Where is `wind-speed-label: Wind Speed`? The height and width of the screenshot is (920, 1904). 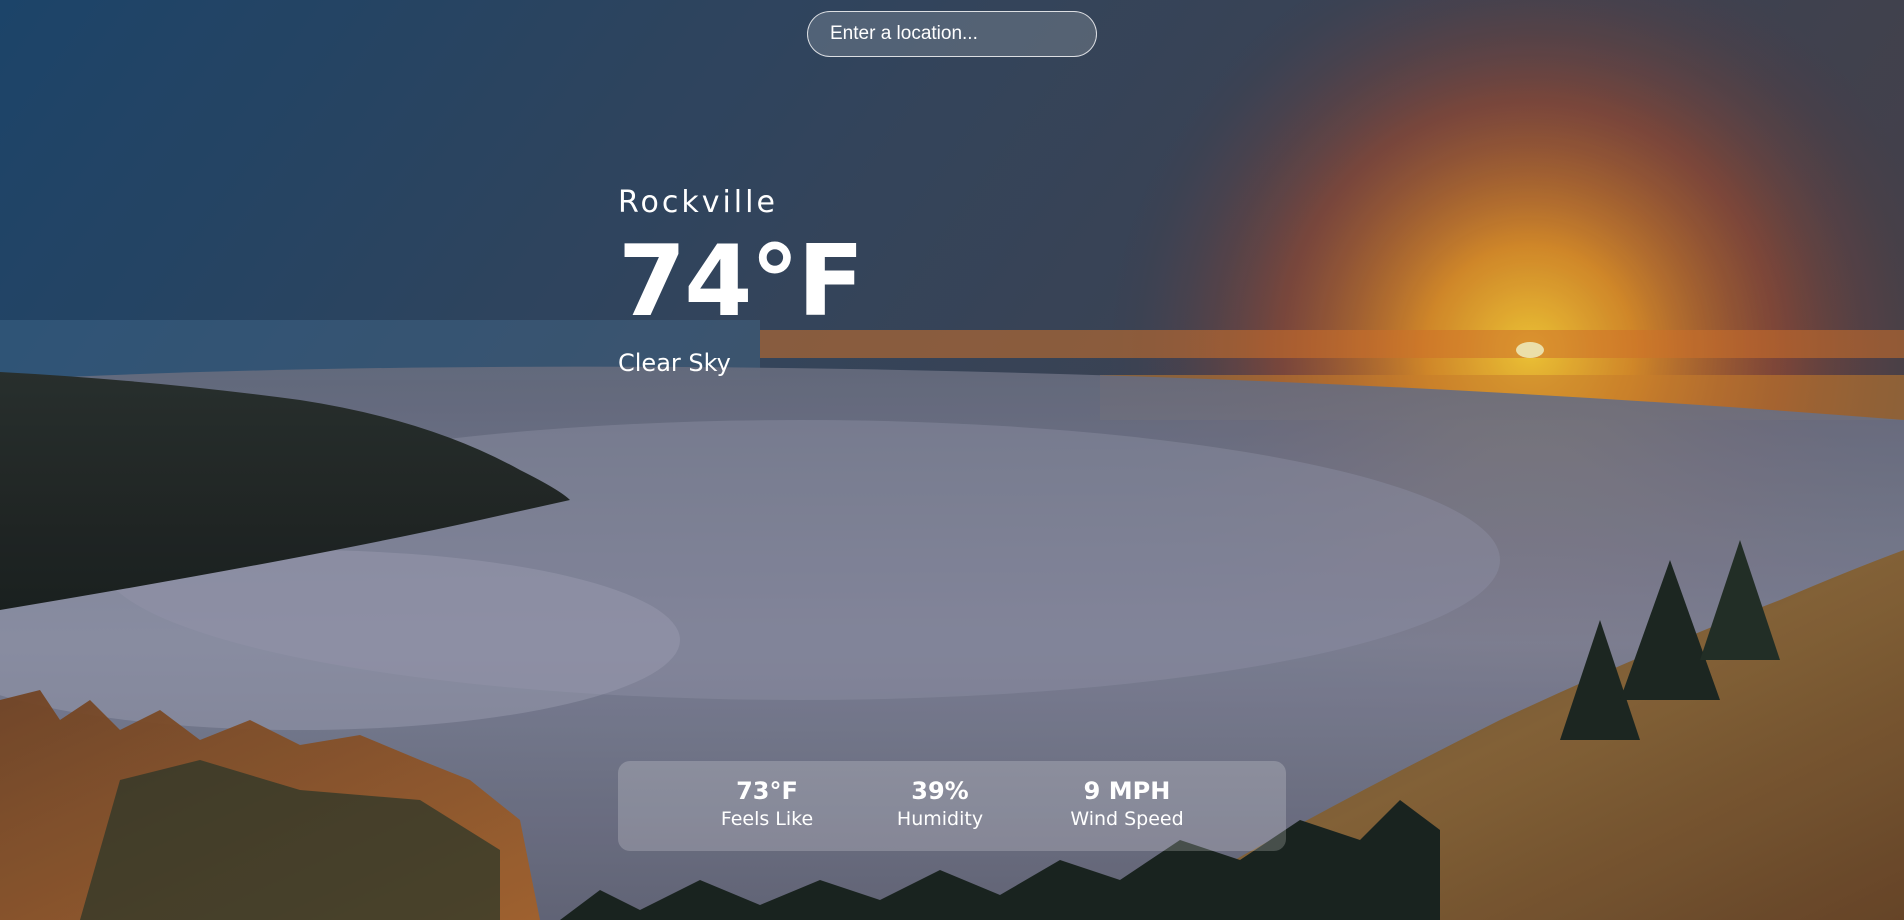 wind-speed-label: Wind Speed is located at coordinates (1127, 819).